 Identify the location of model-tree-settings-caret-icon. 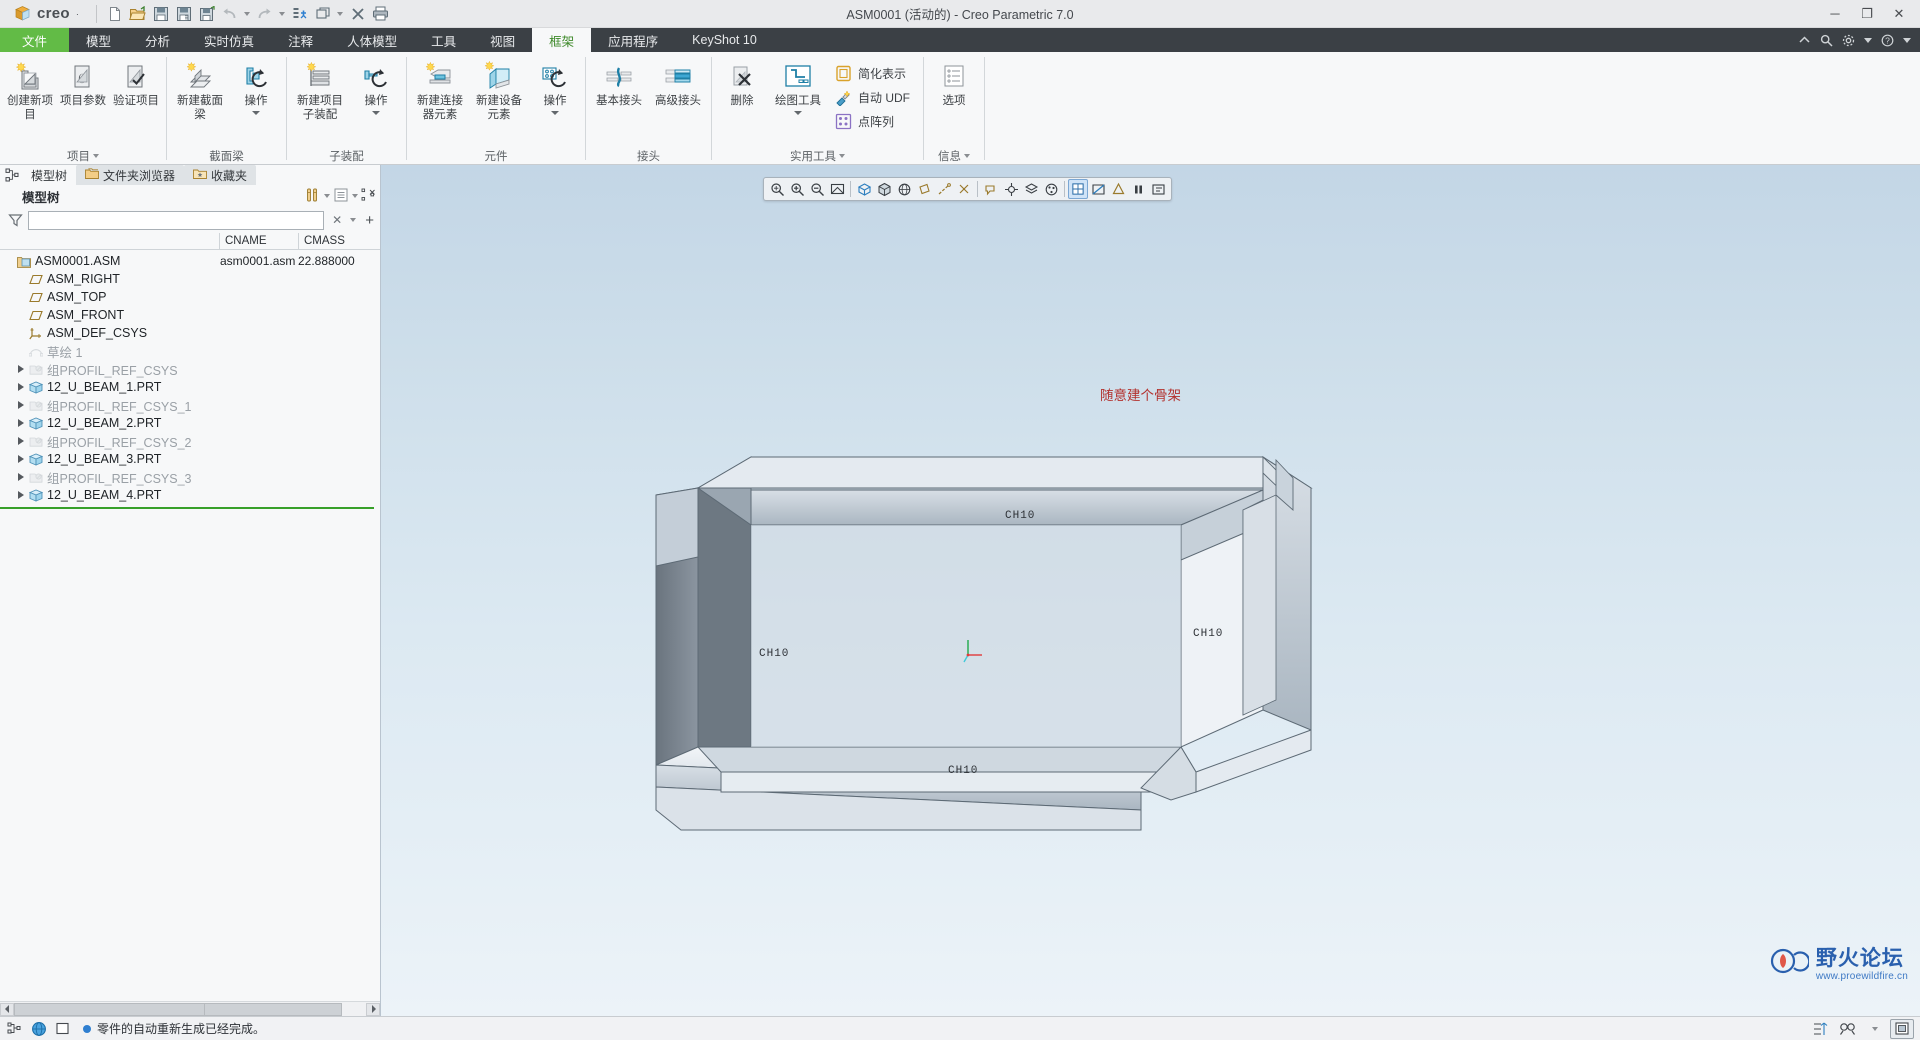
(327, 196).